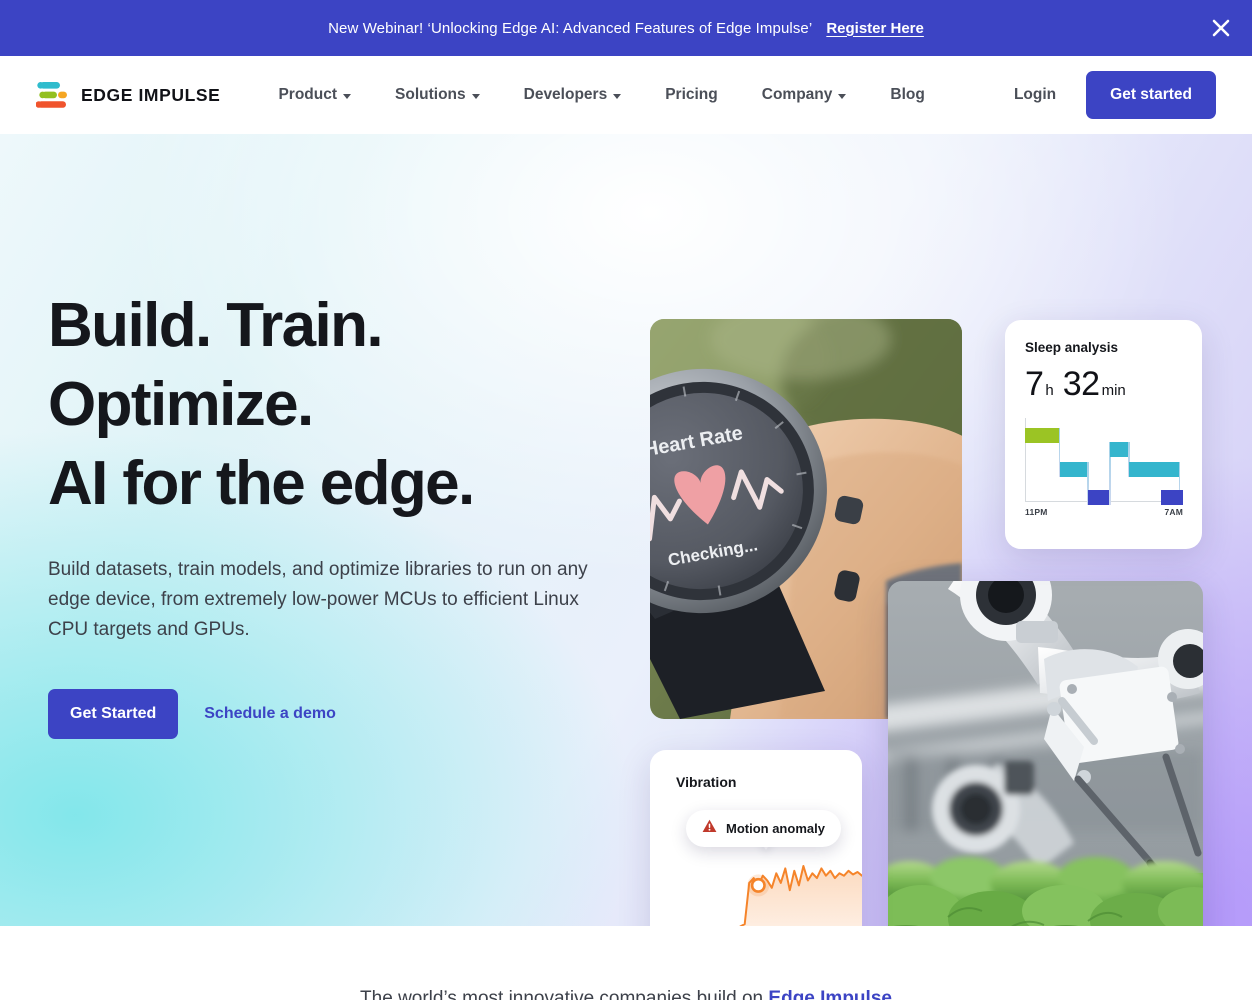 This screenshot has height=1000, width=1252. I want to click on sleep-analysis-card: Sleep analysis 7 h 32 min 11PM 7AM, so click(1103, 434).